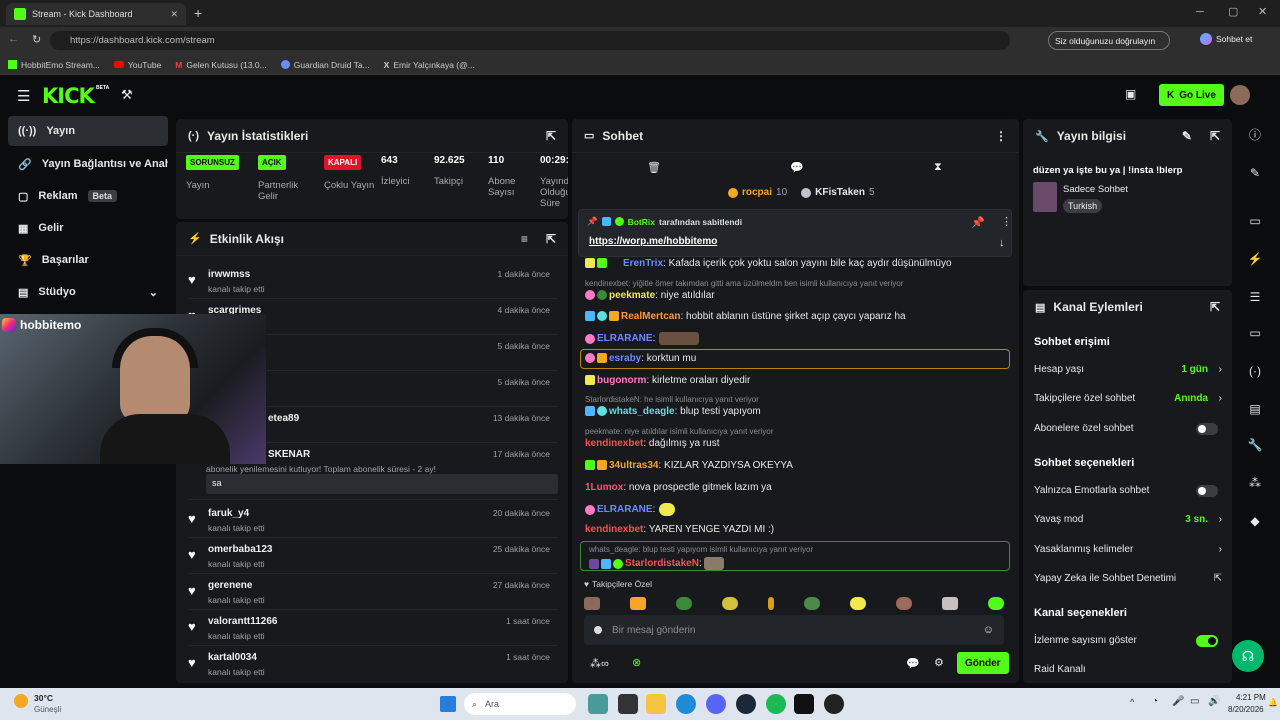  Describe the element at coordinates (1130, 94) in the screenshot. I see `screen-icon: ▣` at that location.